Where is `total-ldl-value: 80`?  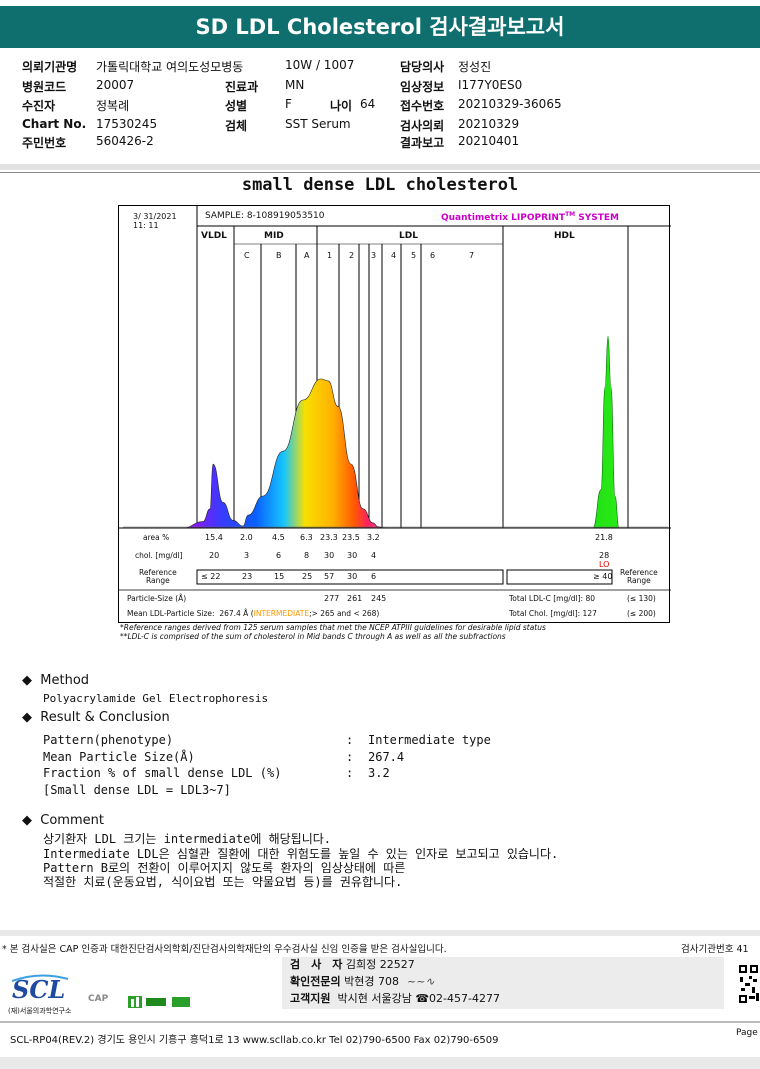 total-ldl-value: 80 is located at coordinates (590, 598).